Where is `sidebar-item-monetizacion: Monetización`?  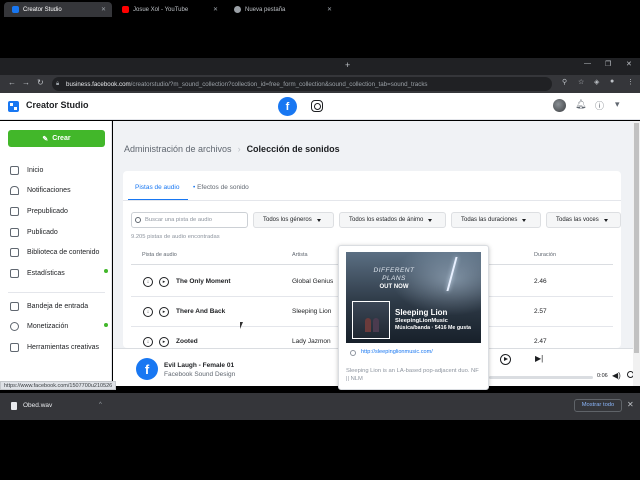
sidebar-item-monetizacion: Monetización is located at coordinates (39, 326).